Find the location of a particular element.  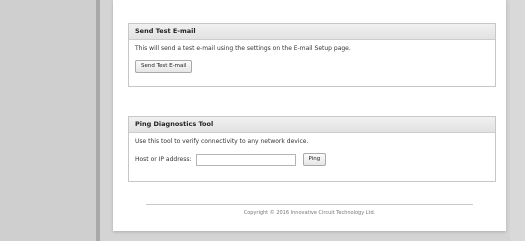

host-address-label: Host or IP address: is located at coordinates (163, 159).